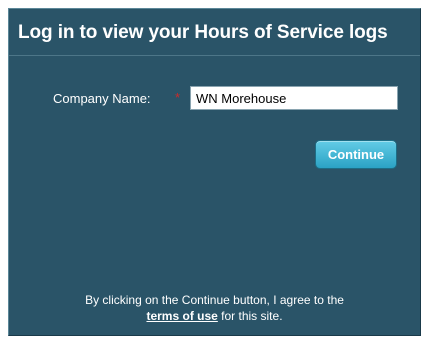  I want to click on company-name-input, so click(294, 98).